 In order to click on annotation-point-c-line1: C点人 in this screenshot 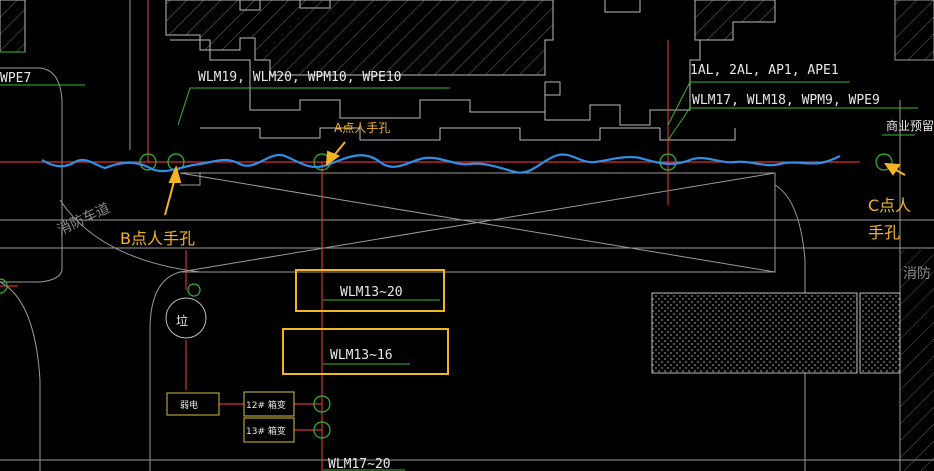, I will do `click(889, 205)`.